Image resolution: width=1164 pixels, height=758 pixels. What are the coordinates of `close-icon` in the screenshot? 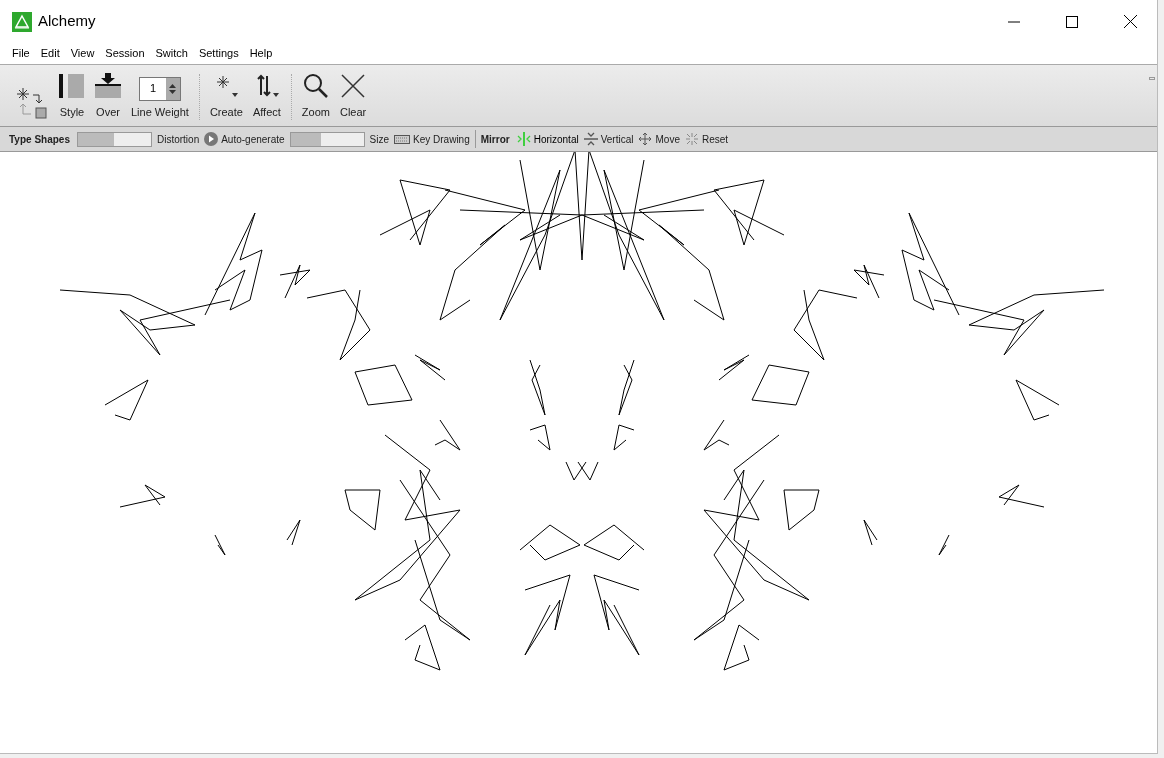 It's located at (1130, 21).